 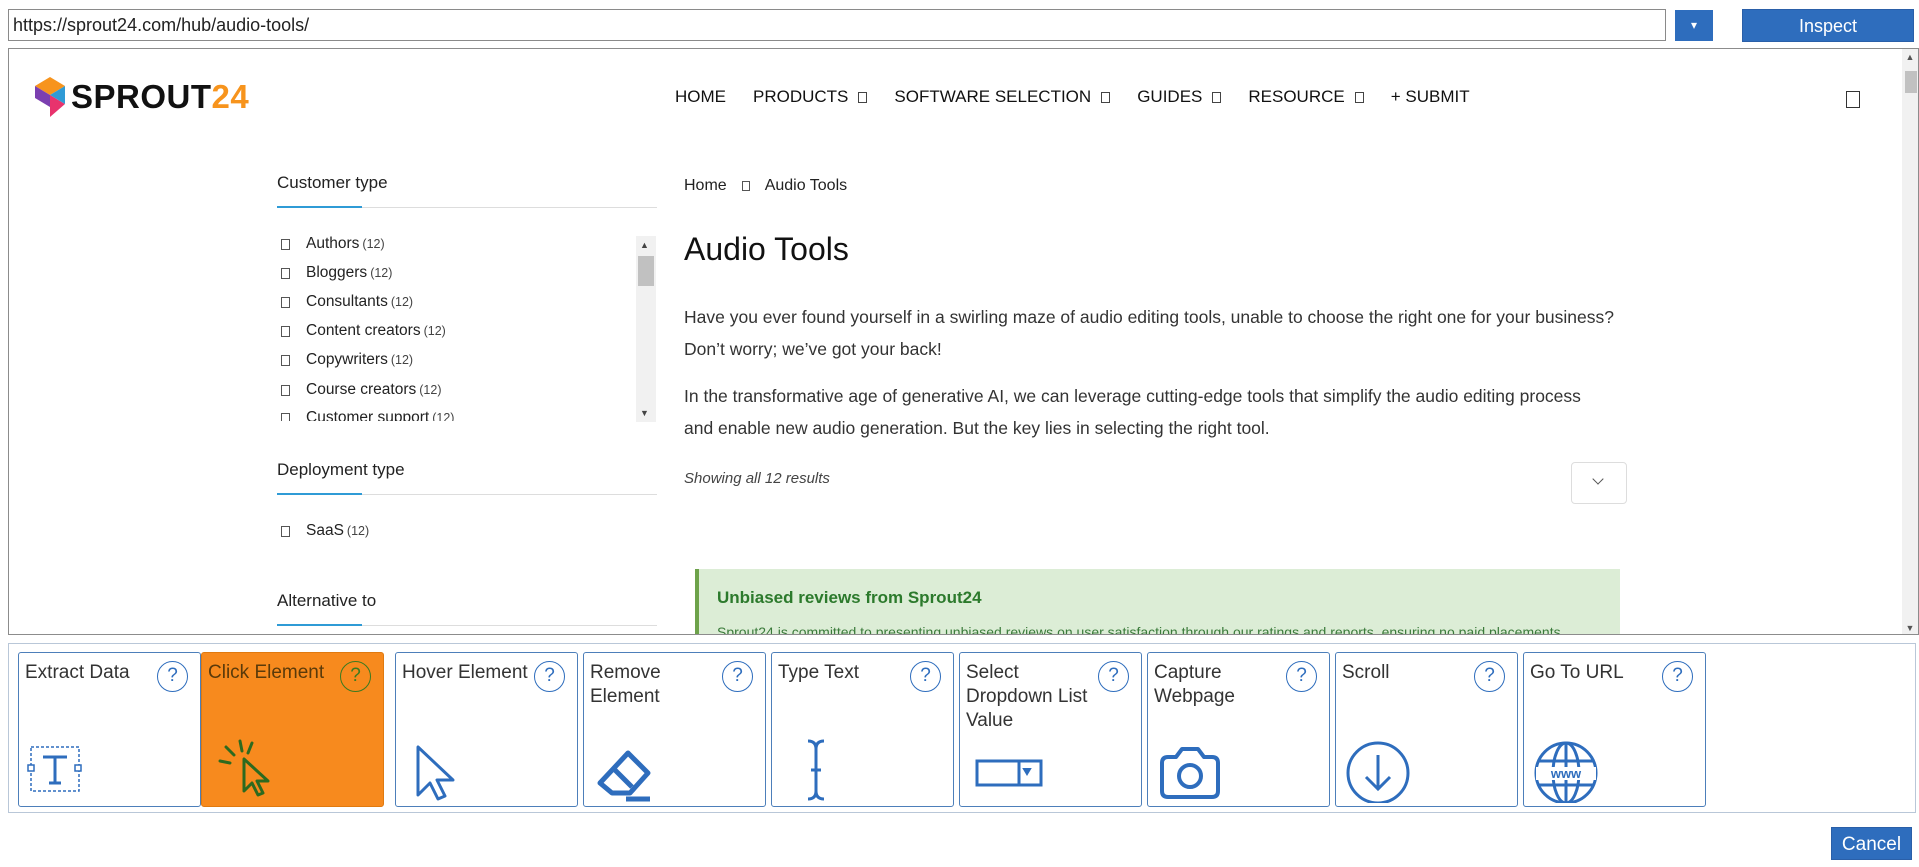 I want to click on url-dropdown-button: ▾, so click(x=1694, y=25).